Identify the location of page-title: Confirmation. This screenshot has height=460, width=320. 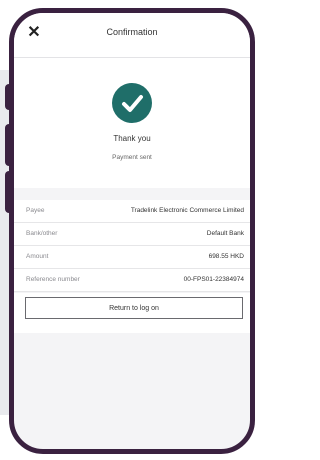
(132, 32).